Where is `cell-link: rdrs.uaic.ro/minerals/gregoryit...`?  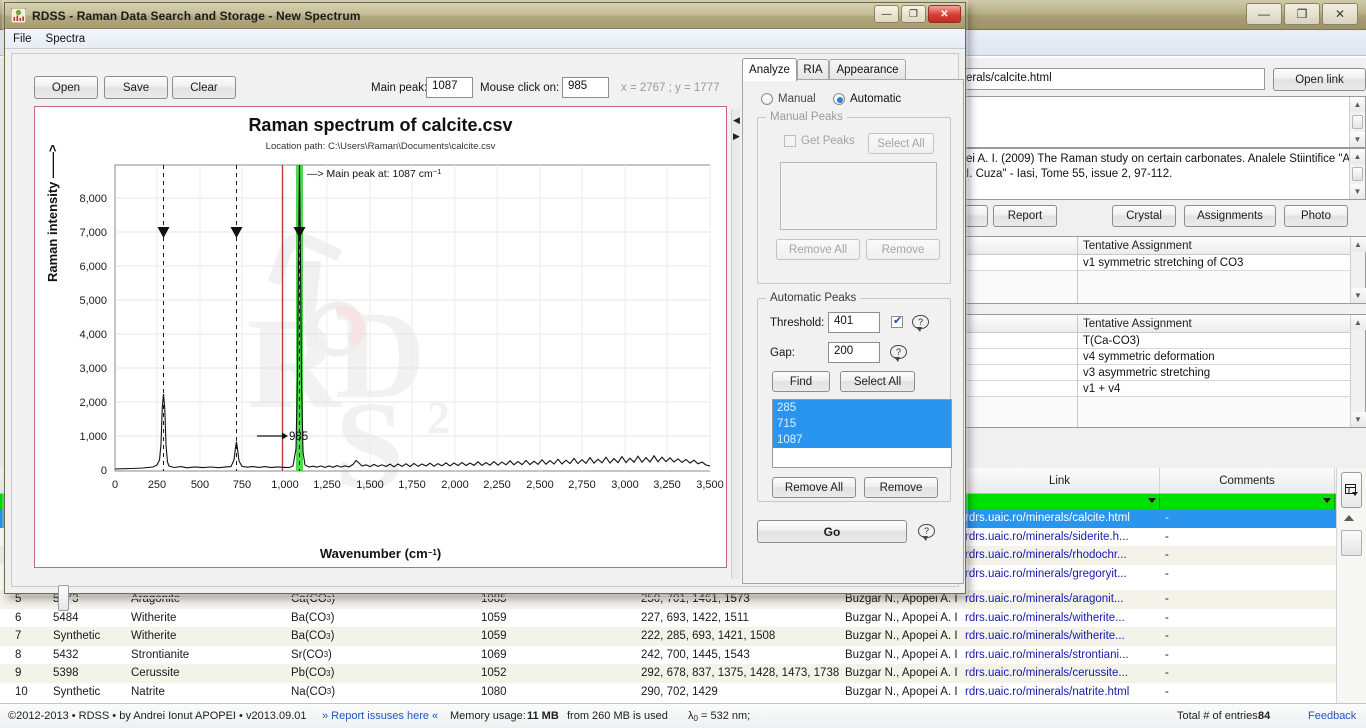
cell-link: rdrs.uaic.ro/minerals/gregoryit... is located at coordinates (1059, 574).